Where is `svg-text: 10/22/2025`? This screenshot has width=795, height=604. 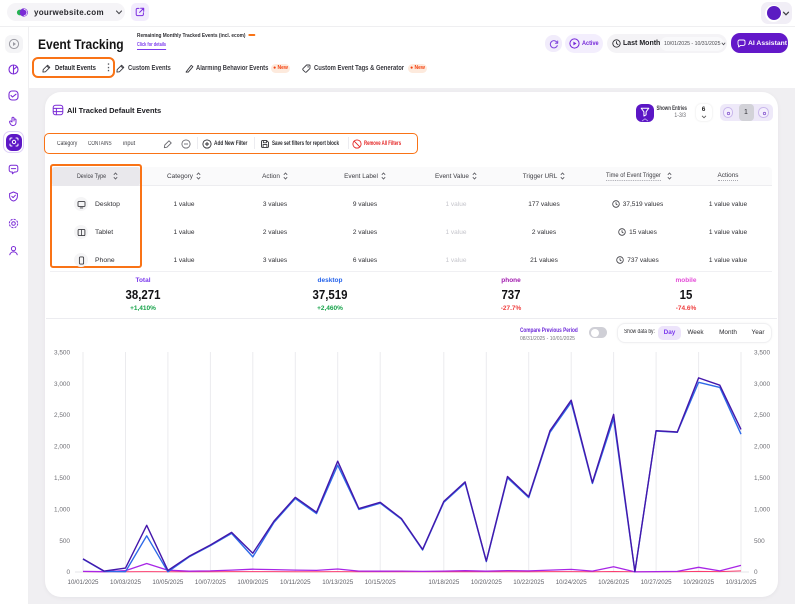 svg-text: 10/22/2025 is located at coordinates (529, 582).